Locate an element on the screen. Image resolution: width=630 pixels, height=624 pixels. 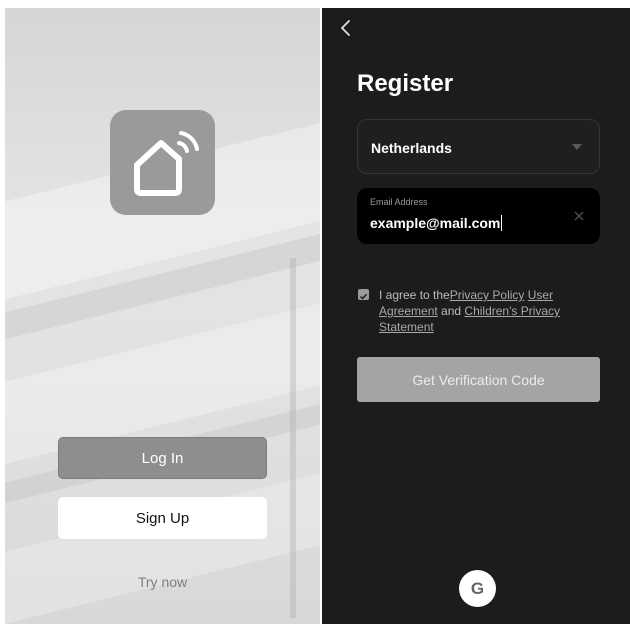
close-icon is located at coordinates (579, 216).